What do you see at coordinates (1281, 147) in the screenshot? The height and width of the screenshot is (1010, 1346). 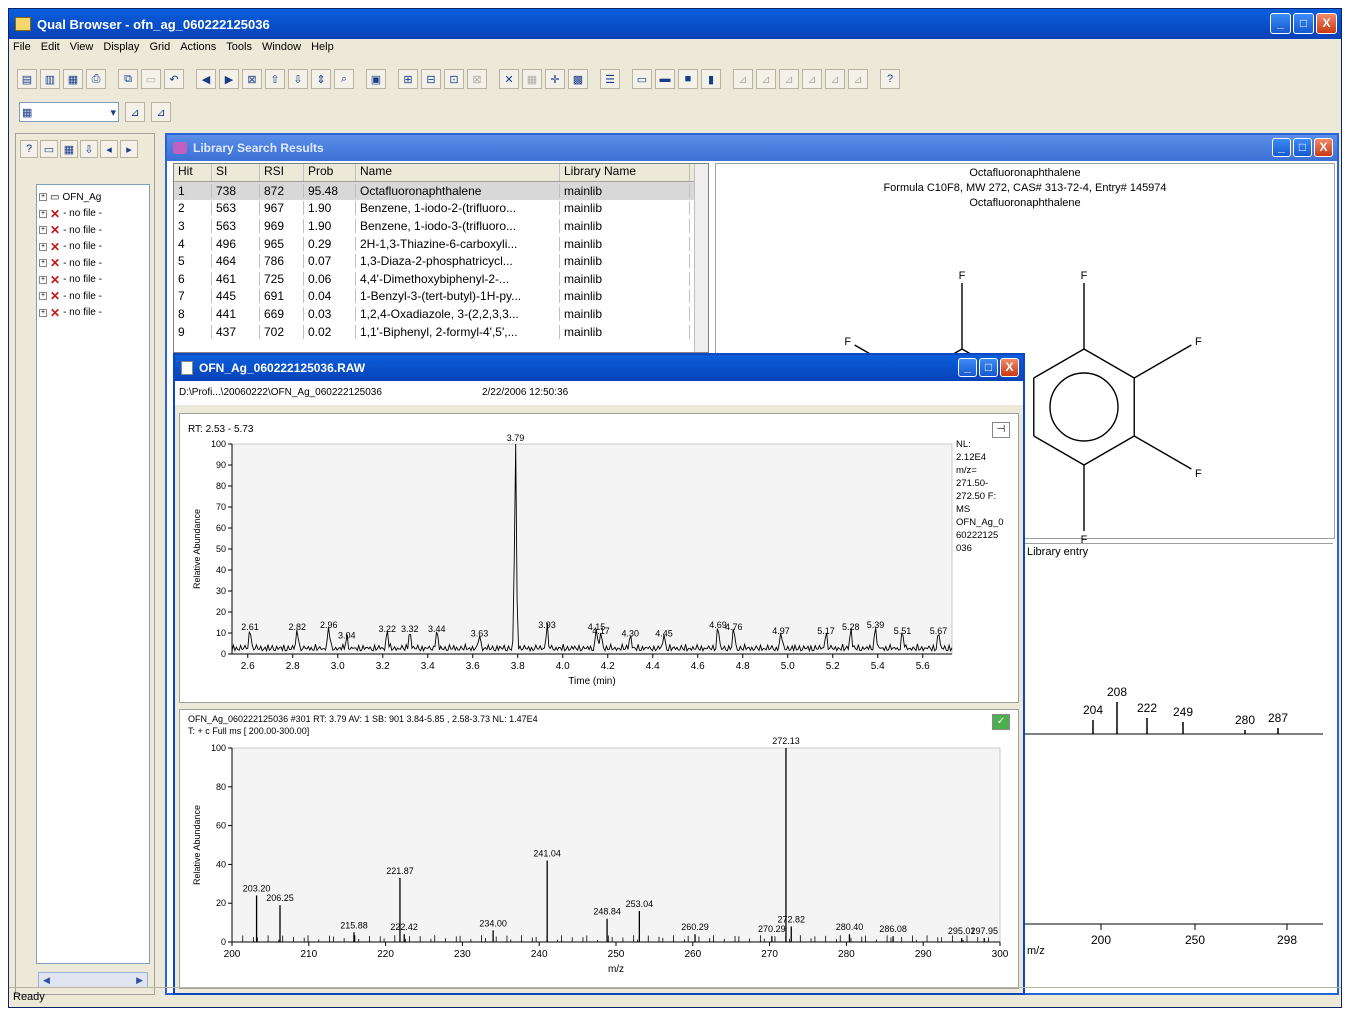 I see `library-minimize-button: _` at bounding box center [1281, 147].